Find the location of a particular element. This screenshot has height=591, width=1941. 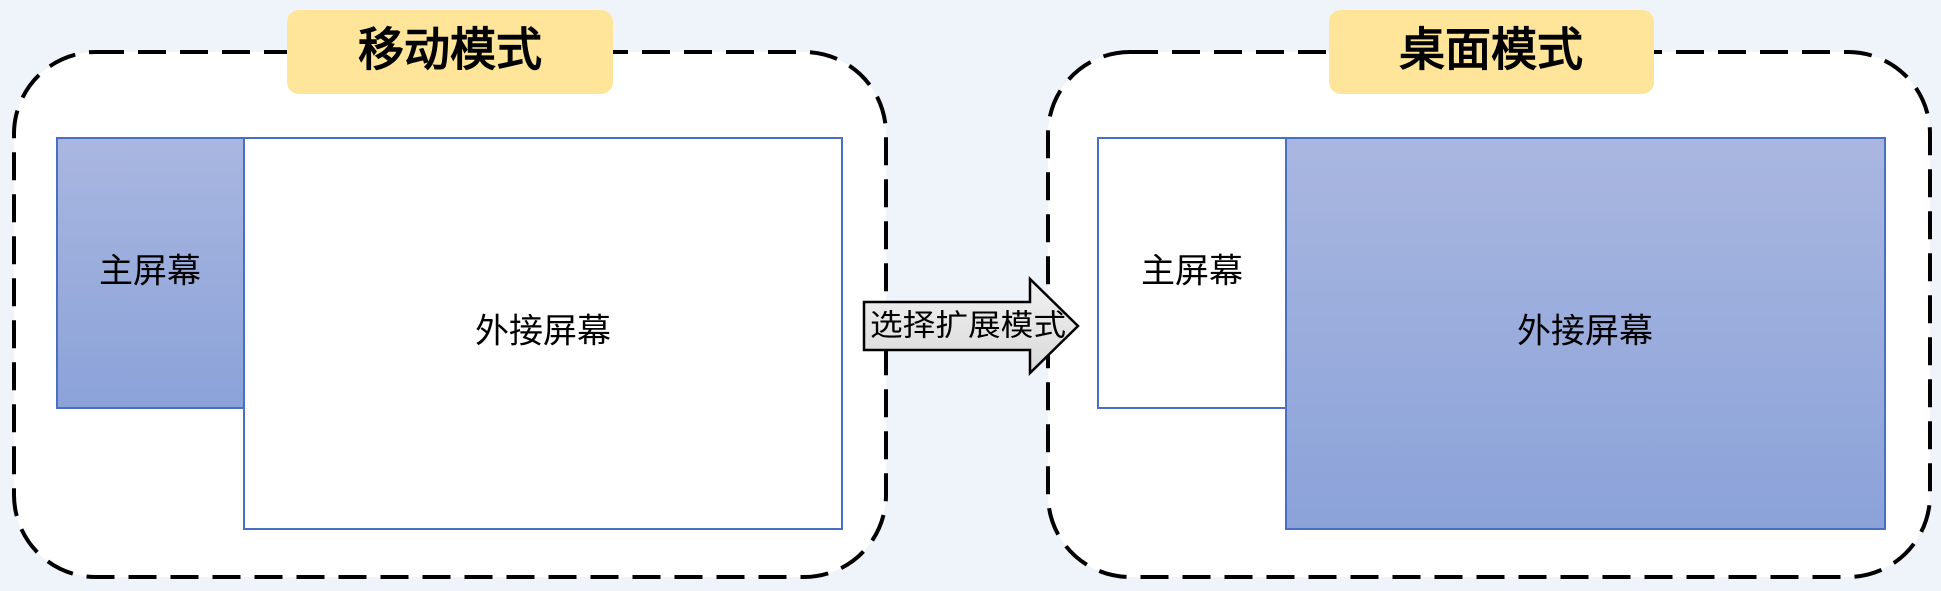

desktop-external-screen-label: 外接屏幕 is located at coordinates (1585, 332).